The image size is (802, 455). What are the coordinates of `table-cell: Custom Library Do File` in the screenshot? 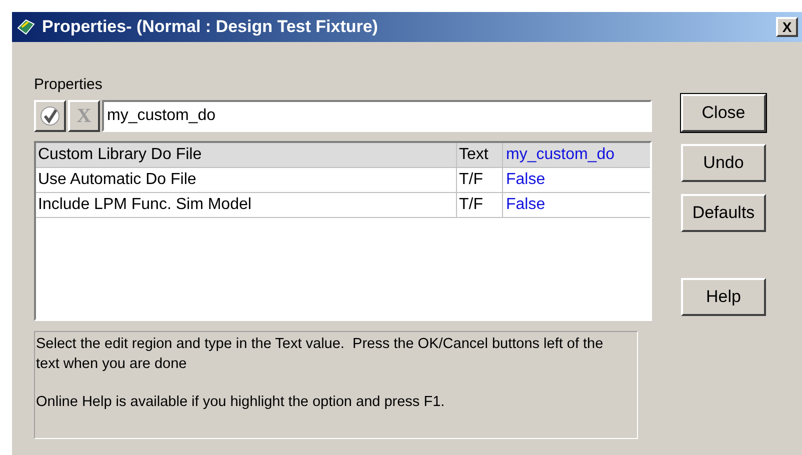 It's located at (246, 155).